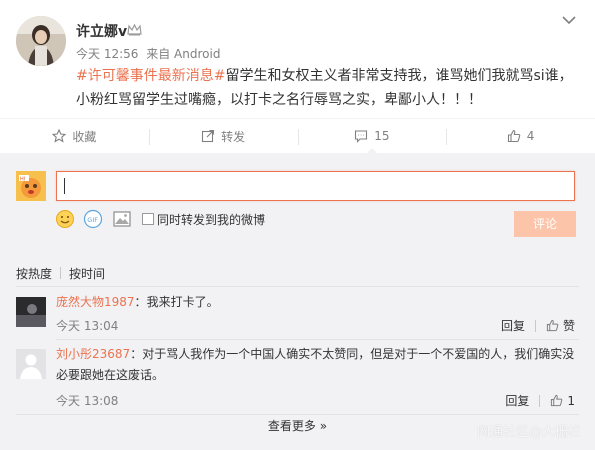  Describe the element at coordinates (372, 136) in the screenshot. I see `comment-button: 15` at that location.